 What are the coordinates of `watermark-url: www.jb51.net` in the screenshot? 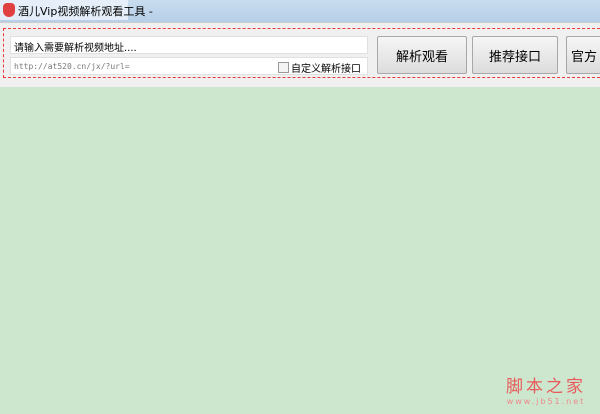 It's located at (546, 401).